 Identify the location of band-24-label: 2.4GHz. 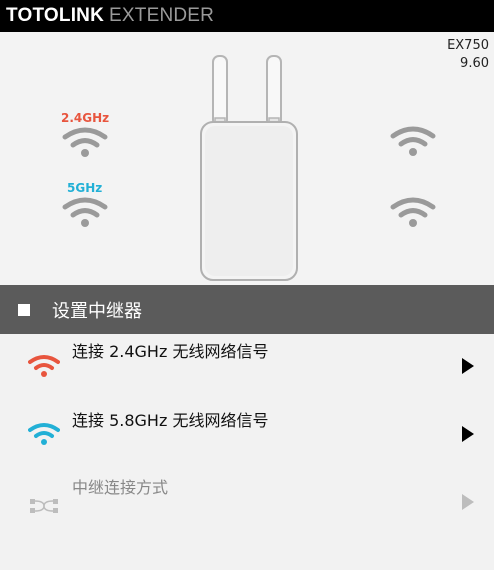
(85, 118).